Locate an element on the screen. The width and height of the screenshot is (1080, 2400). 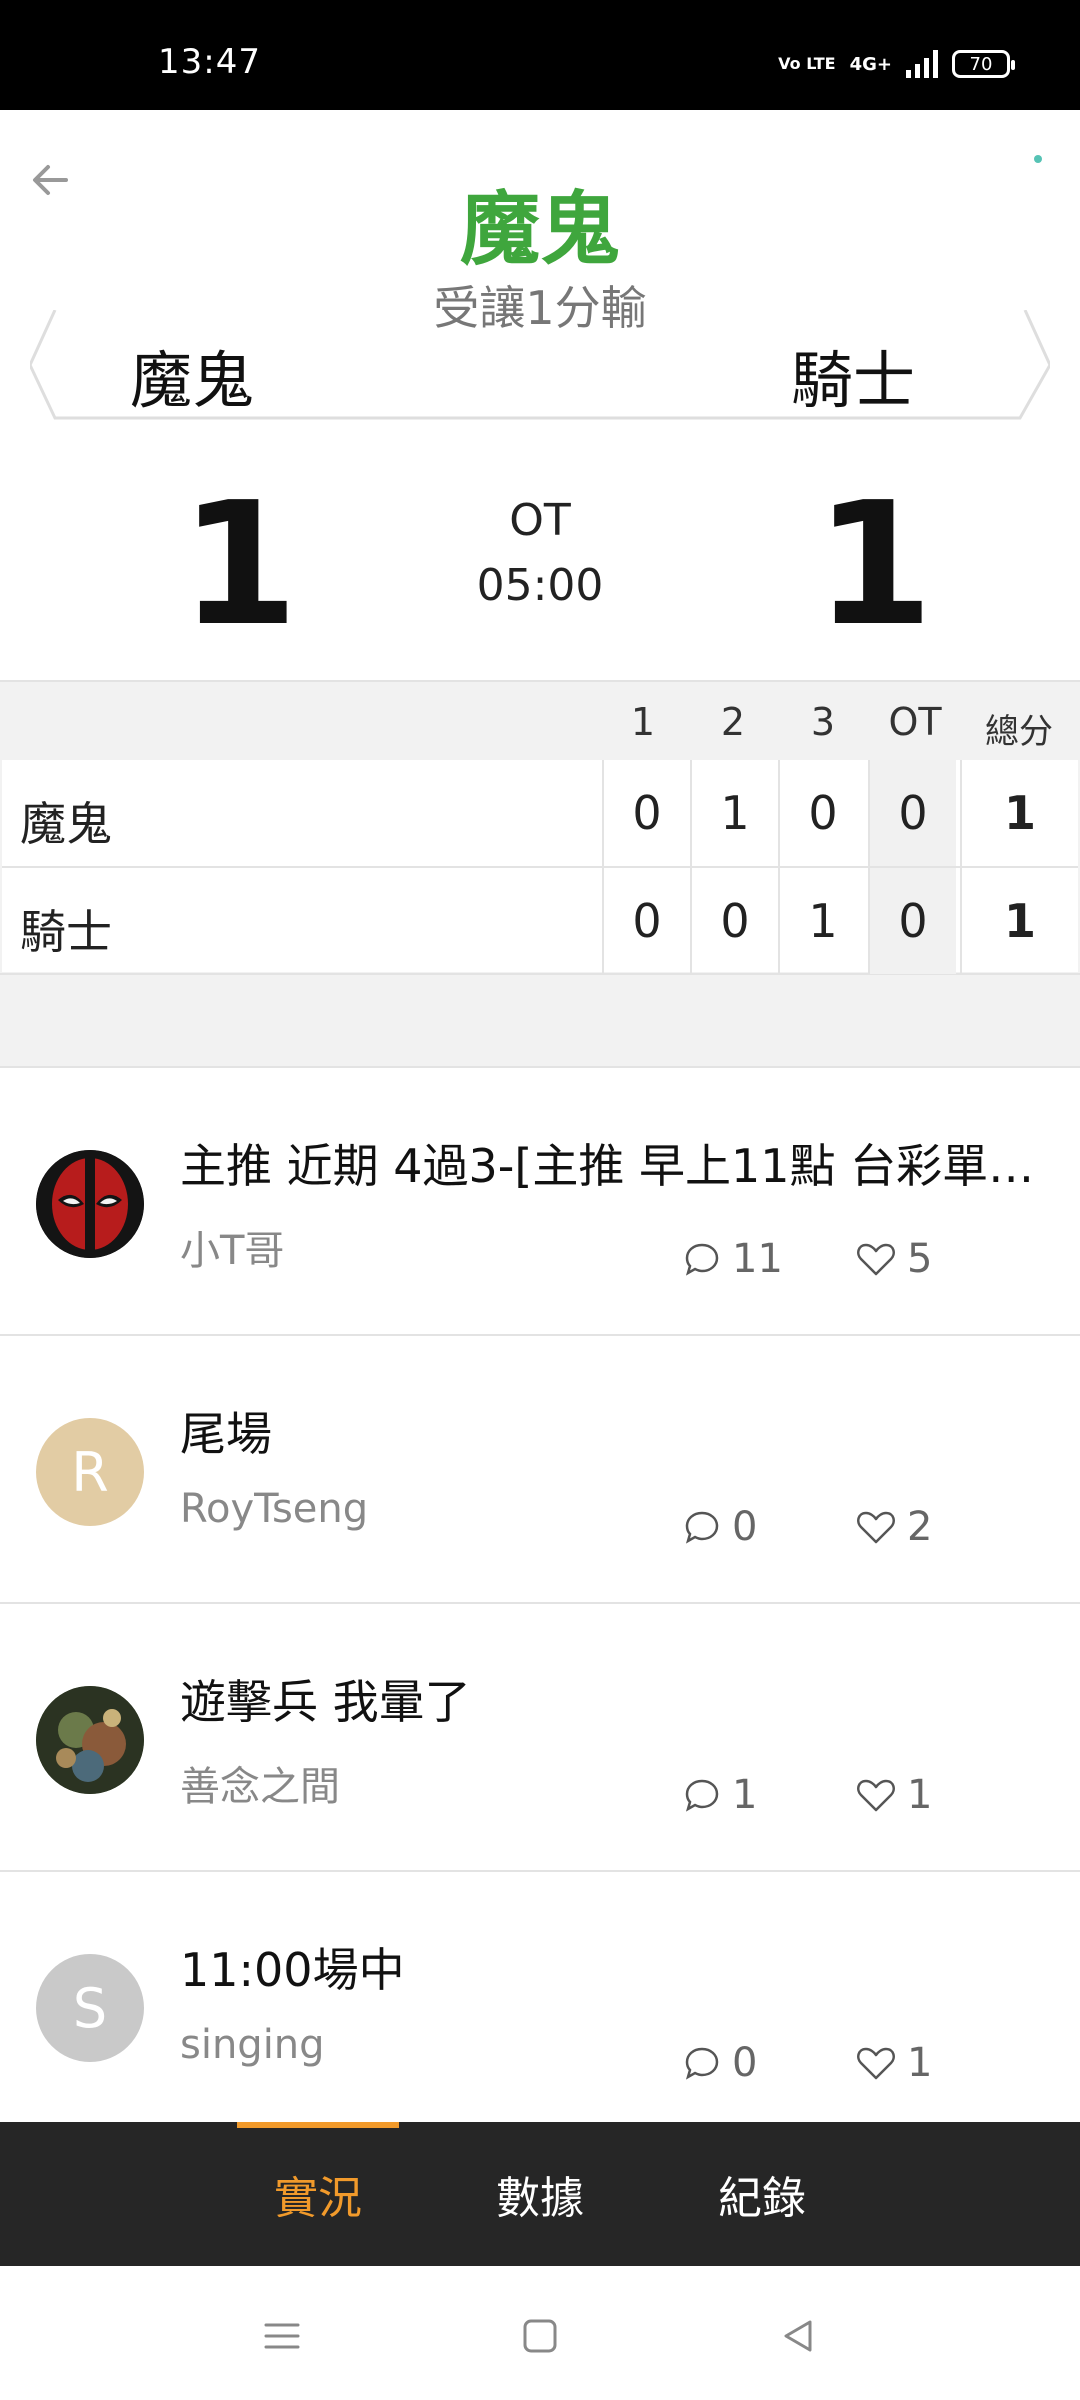
status-bar: 13:47 Vo LTE 4G+ 70 is located at coordinates (540, 55).